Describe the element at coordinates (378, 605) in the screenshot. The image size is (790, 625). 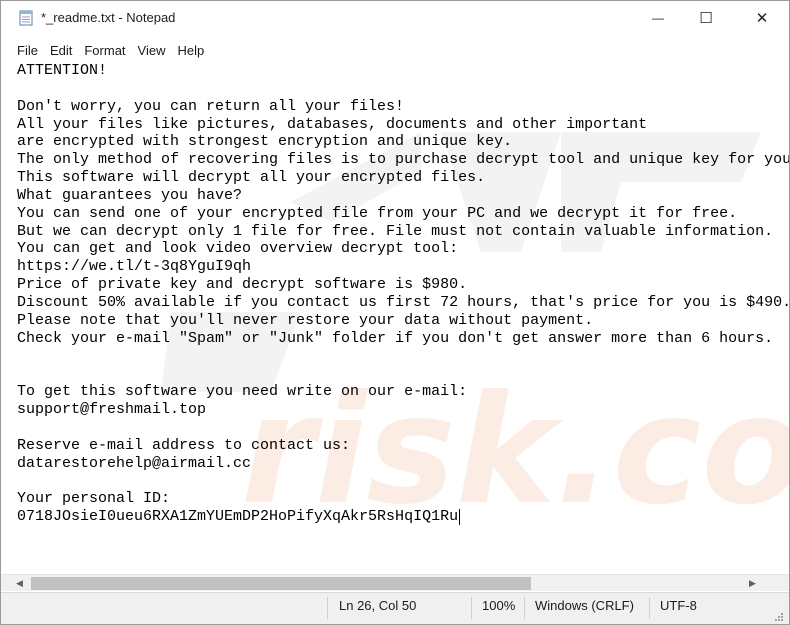
I see `cursor-position: Ln 26, Col 50` at that location.